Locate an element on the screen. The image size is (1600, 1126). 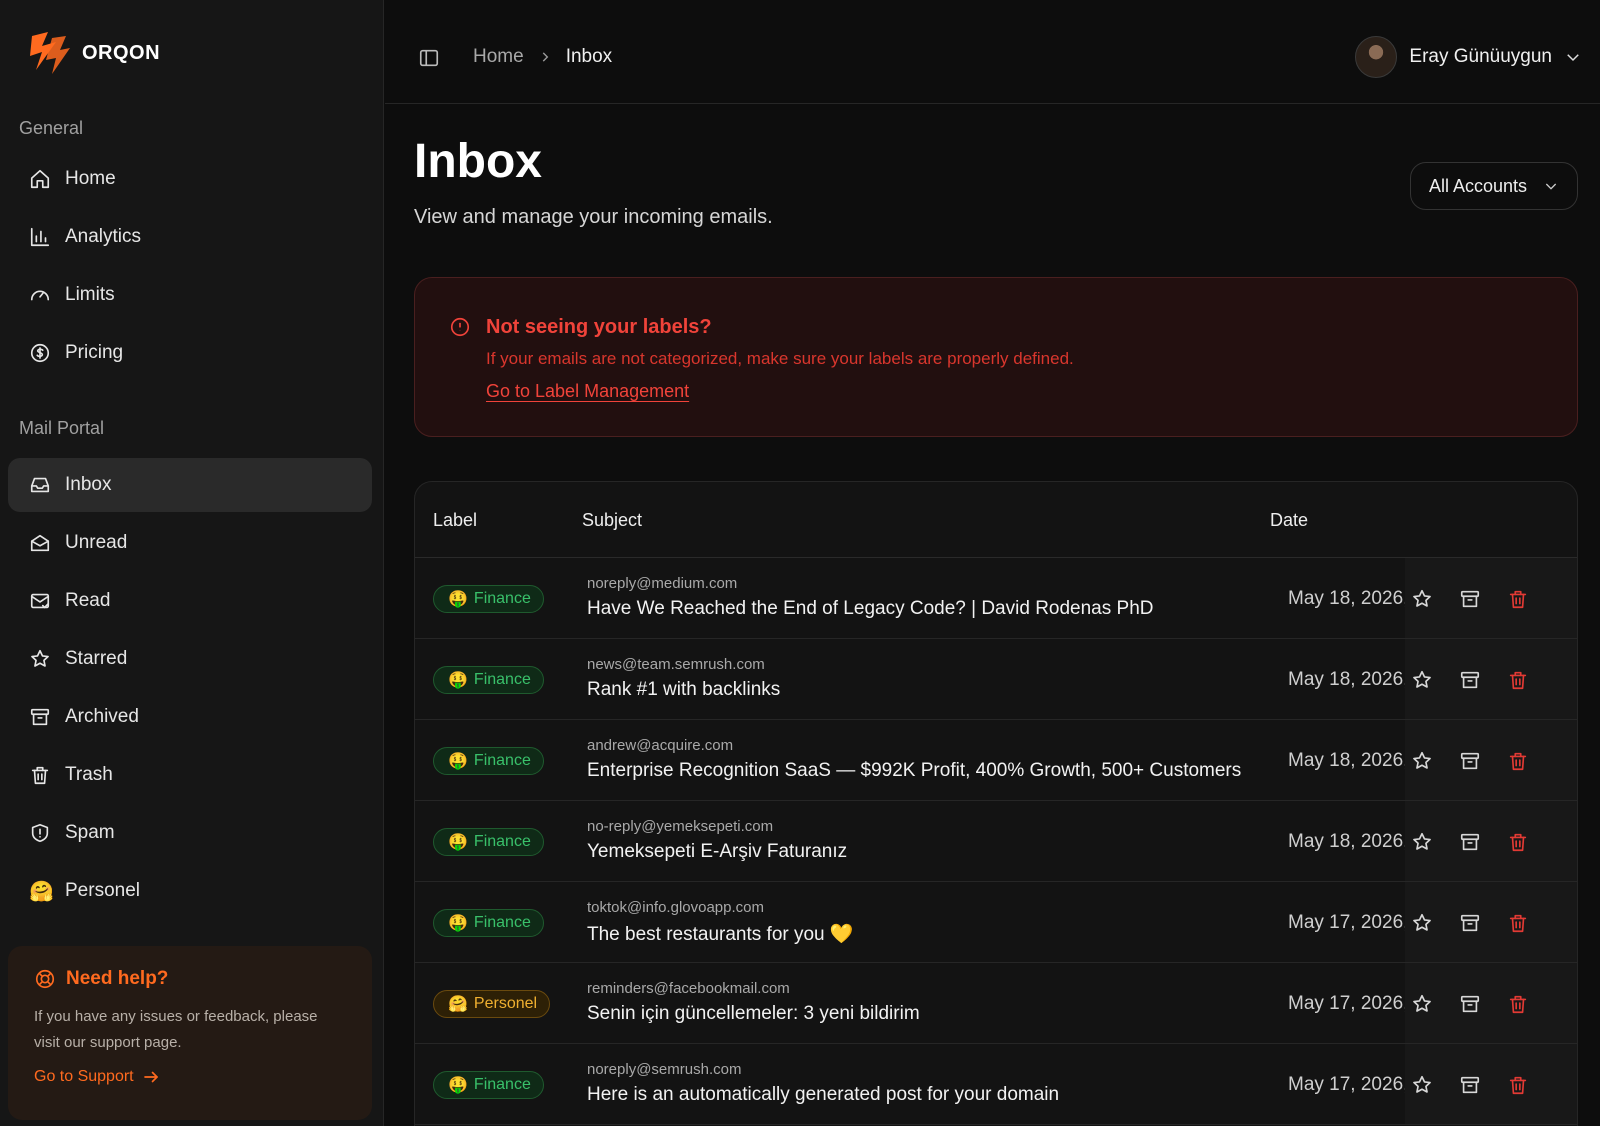
brand: ORQON is located at coordinates (94, 53).